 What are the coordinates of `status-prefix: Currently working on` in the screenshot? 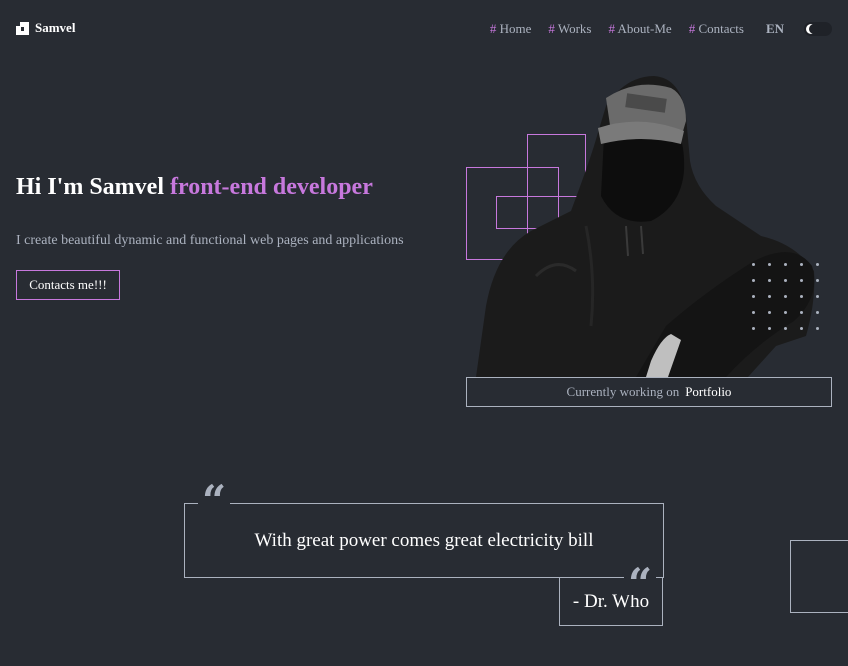 It's located at (623, 391).